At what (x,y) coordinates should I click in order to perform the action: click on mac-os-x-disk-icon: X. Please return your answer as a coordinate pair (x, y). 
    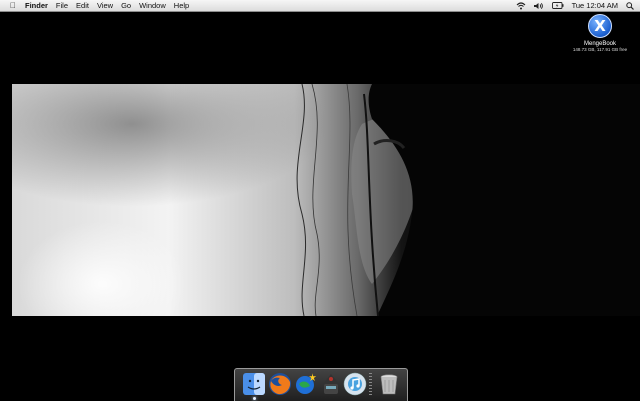
    Looking at the image, I should click on (600, 26).